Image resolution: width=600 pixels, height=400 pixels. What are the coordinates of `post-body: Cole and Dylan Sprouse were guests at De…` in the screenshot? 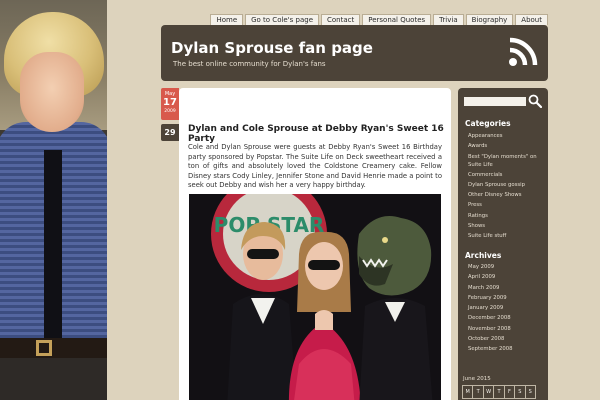 It's located at (315, 166).